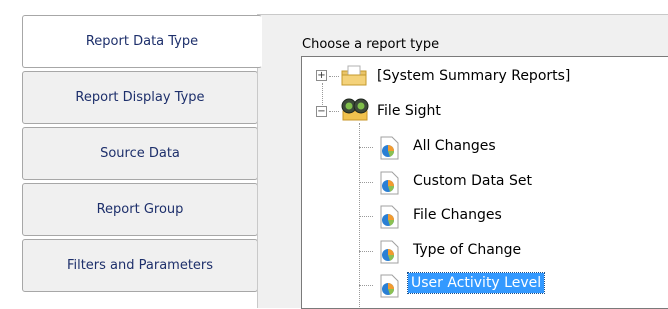 This screenshot has height=309, width=668. I want to click on tree-item-user-activity-level: User Activity Level, so click(476, 283).